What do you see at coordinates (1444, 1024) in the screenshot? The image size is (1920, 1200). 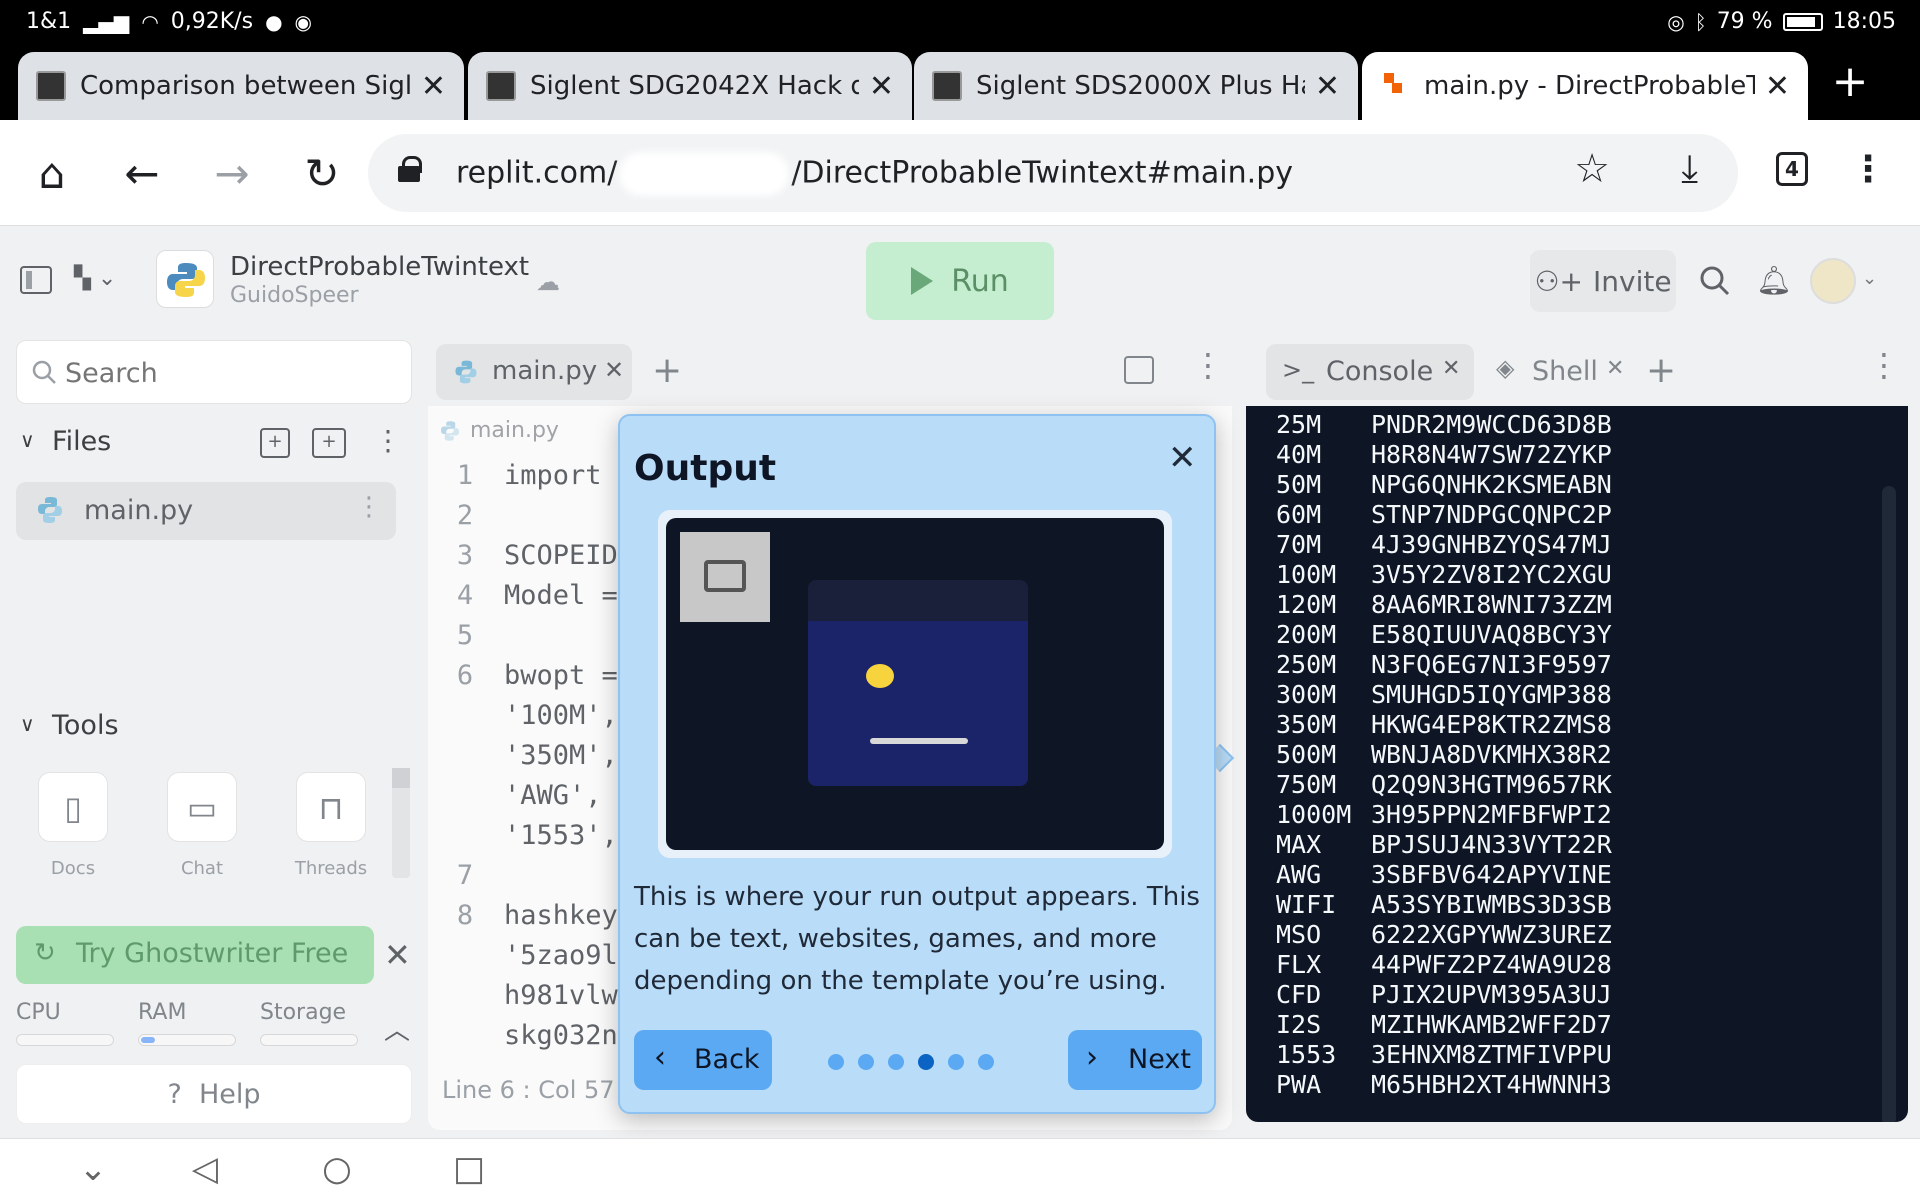 I see `console-line: I2S MZIHWKAMB2WFF2D7` at bounding box center [1444, 1024].